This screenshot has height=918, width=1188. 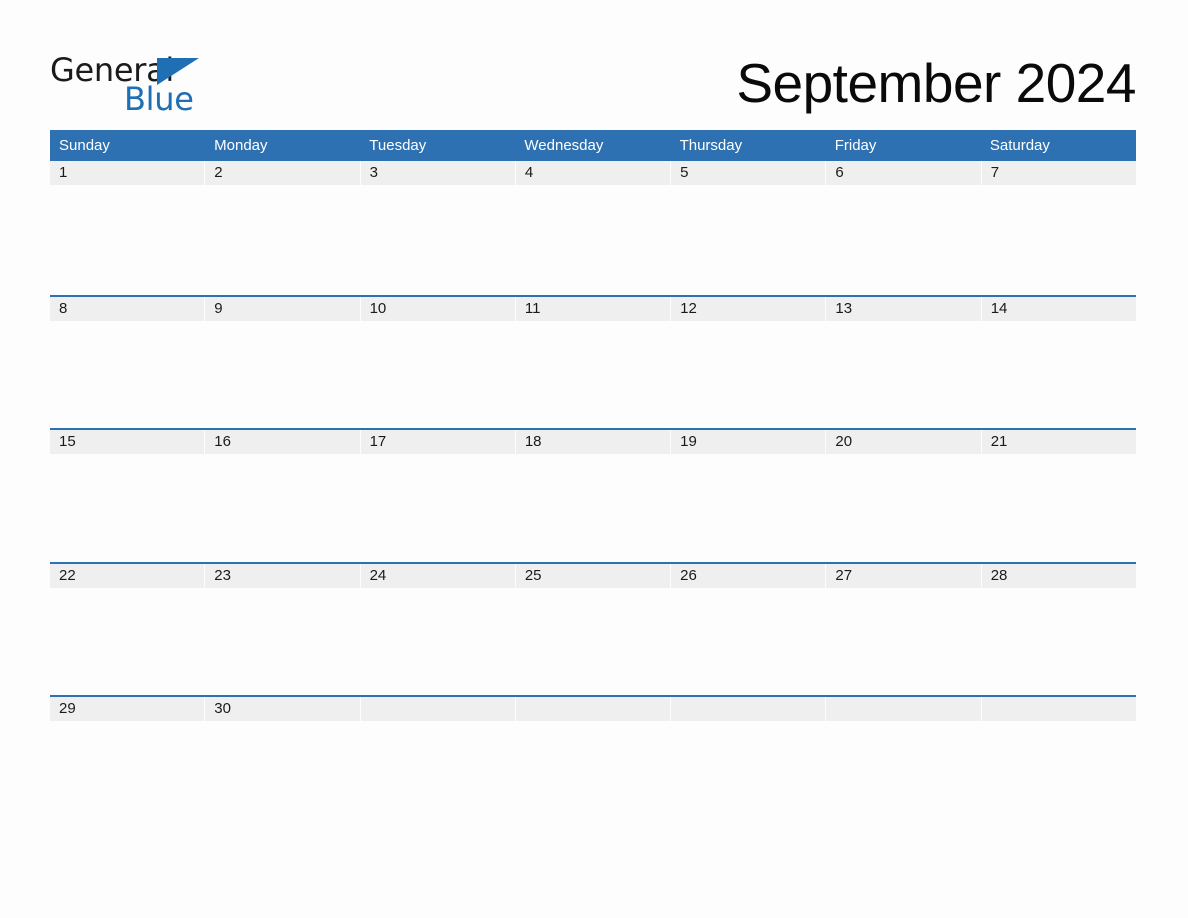 I want to click on week-date-band: 1 2 3 4 5 6 7, so click(x=593, y=173).